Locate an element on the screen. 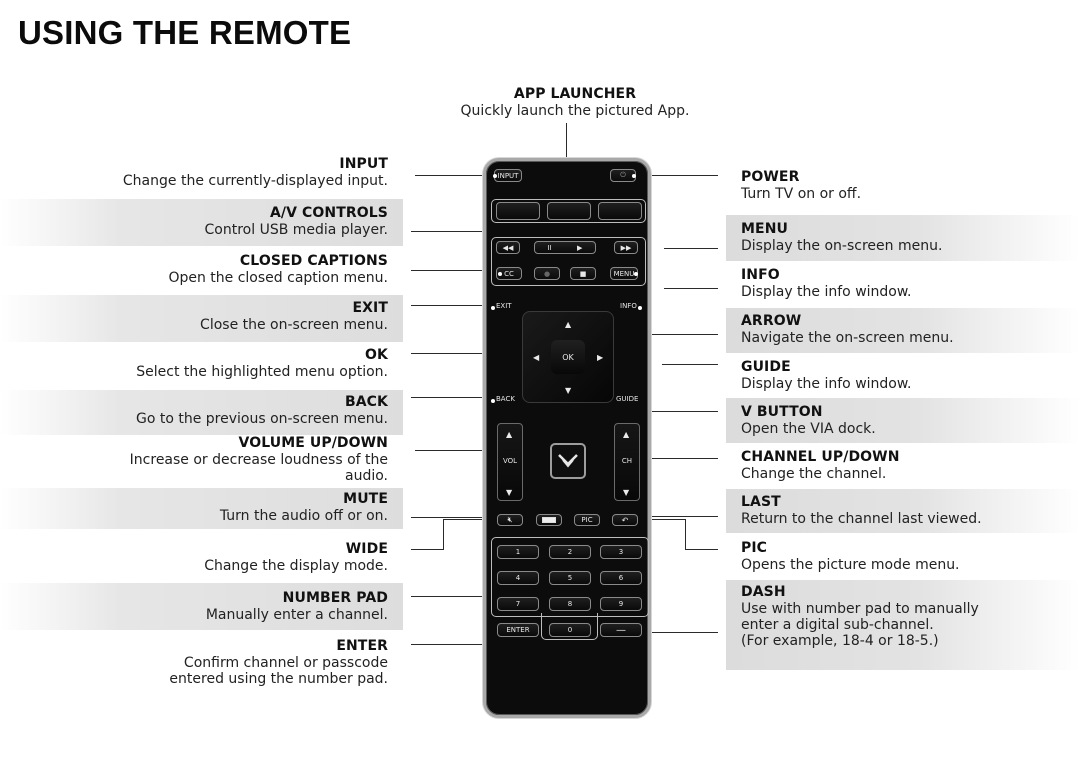  digit: 0 is located at coordinates (570, 630).